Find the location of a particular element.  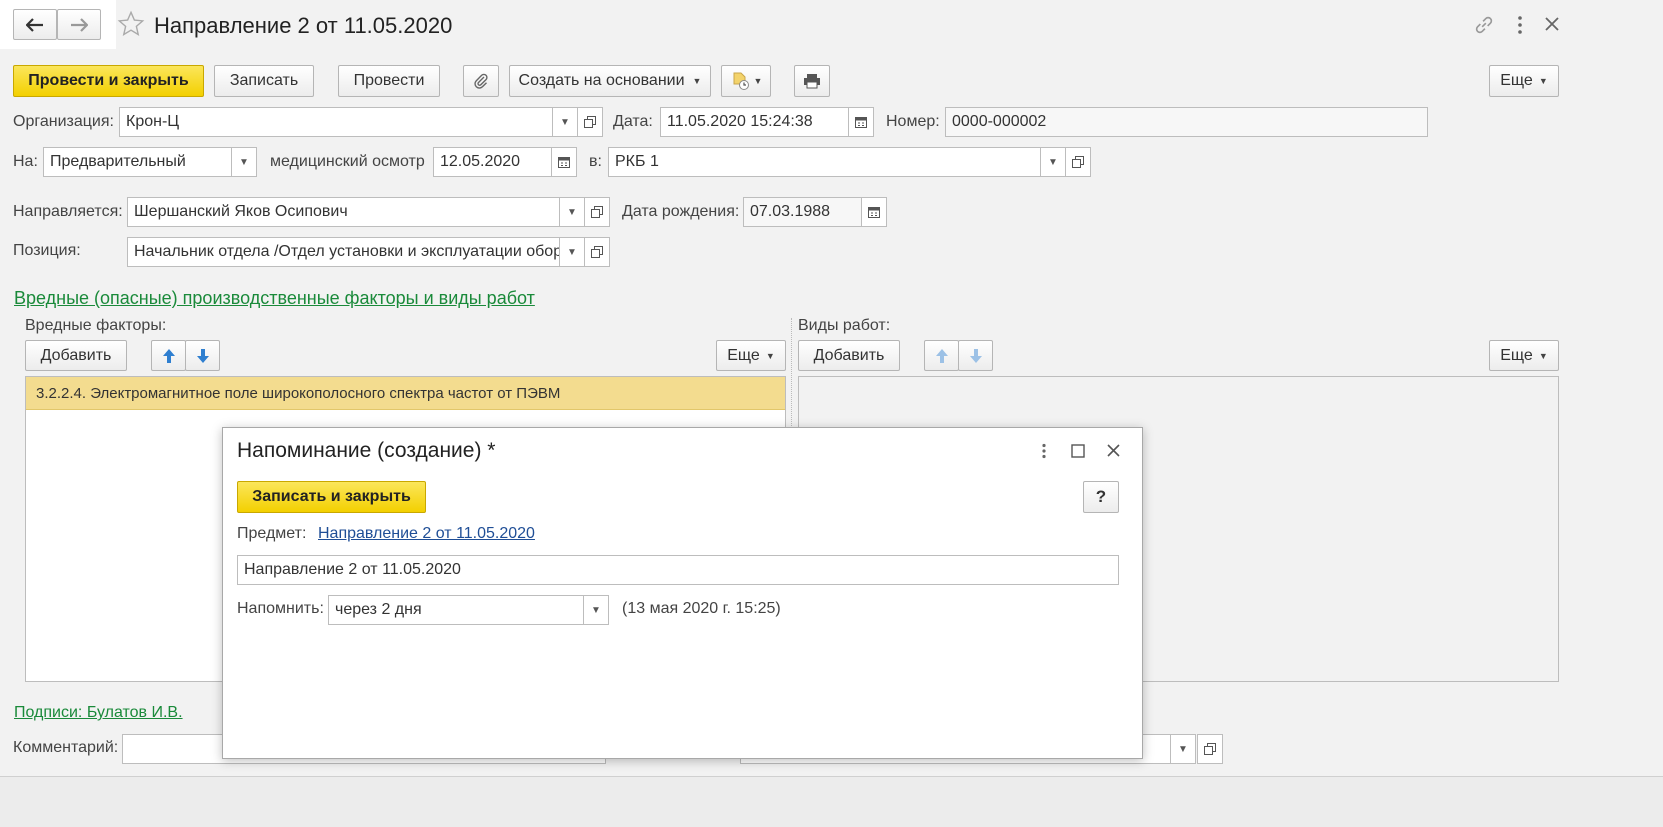

works-add-button: Добавить is located at coordinates (849, 355).